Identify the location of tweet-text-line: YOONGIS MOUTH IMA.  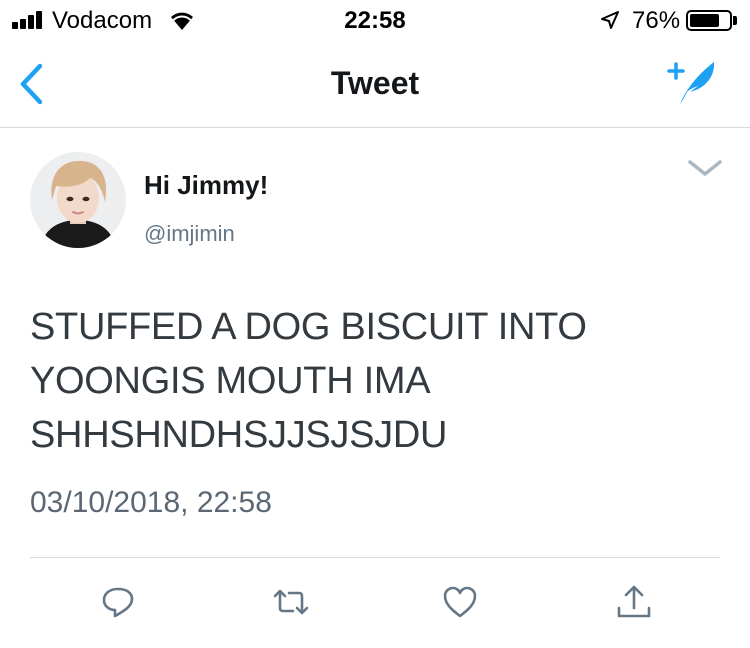
(230, 381).